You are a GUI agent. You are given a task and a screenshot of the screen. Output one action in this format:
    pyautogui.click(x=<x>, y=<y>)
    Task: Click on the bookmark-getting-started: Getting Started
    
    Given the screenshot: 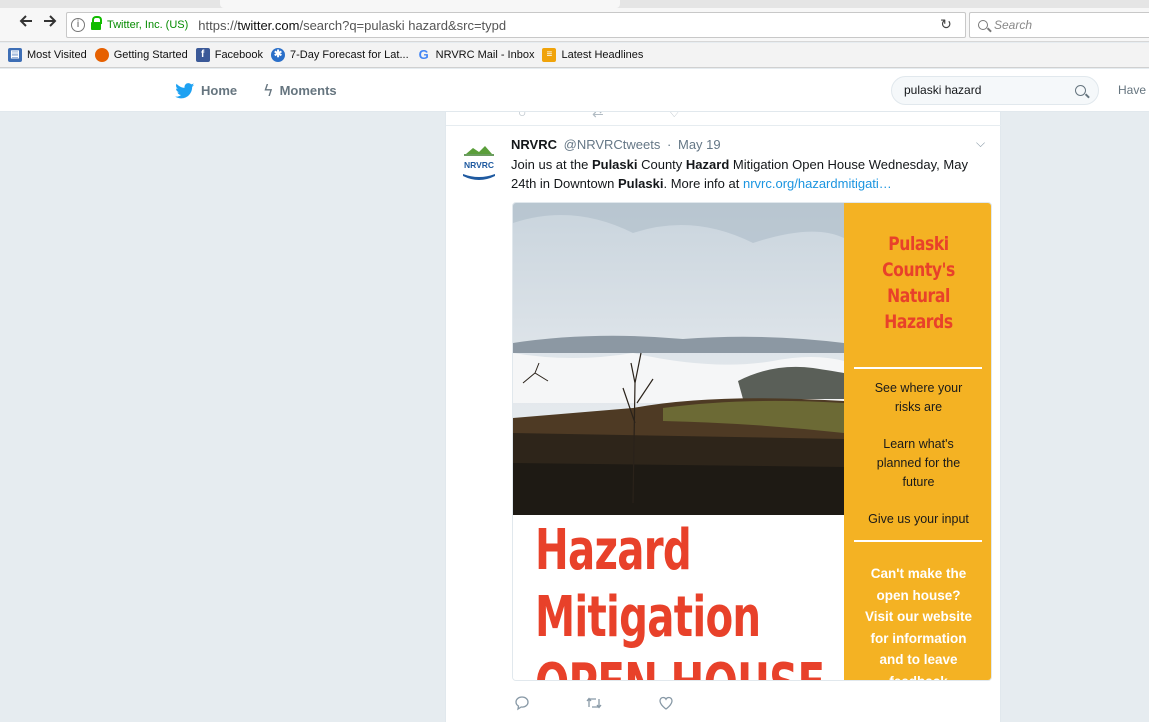 What is the action you would take?
    pyautogui.click(x=141, y=55)
    